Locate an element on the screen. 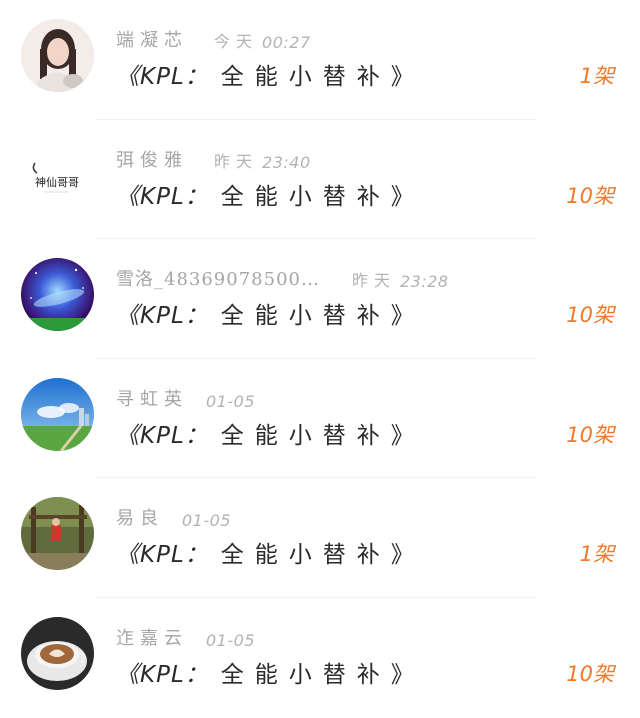 The height and width of the screenshot is (718, 640). entry-meta: 寻虹英 01-05 is located at coordinates (185, 396).